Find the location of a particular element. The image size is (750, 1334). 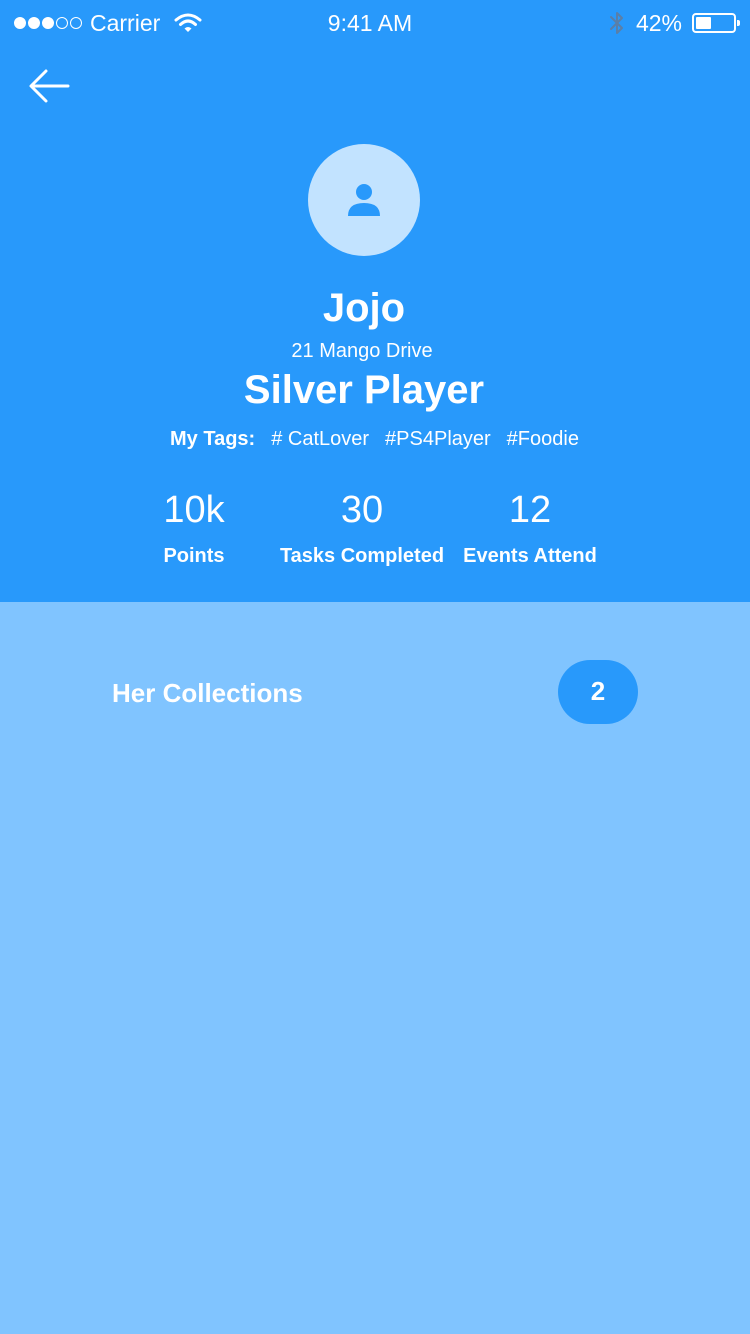

stat-events-attend: 12 Events Attend is located at coordinates (530, 527).